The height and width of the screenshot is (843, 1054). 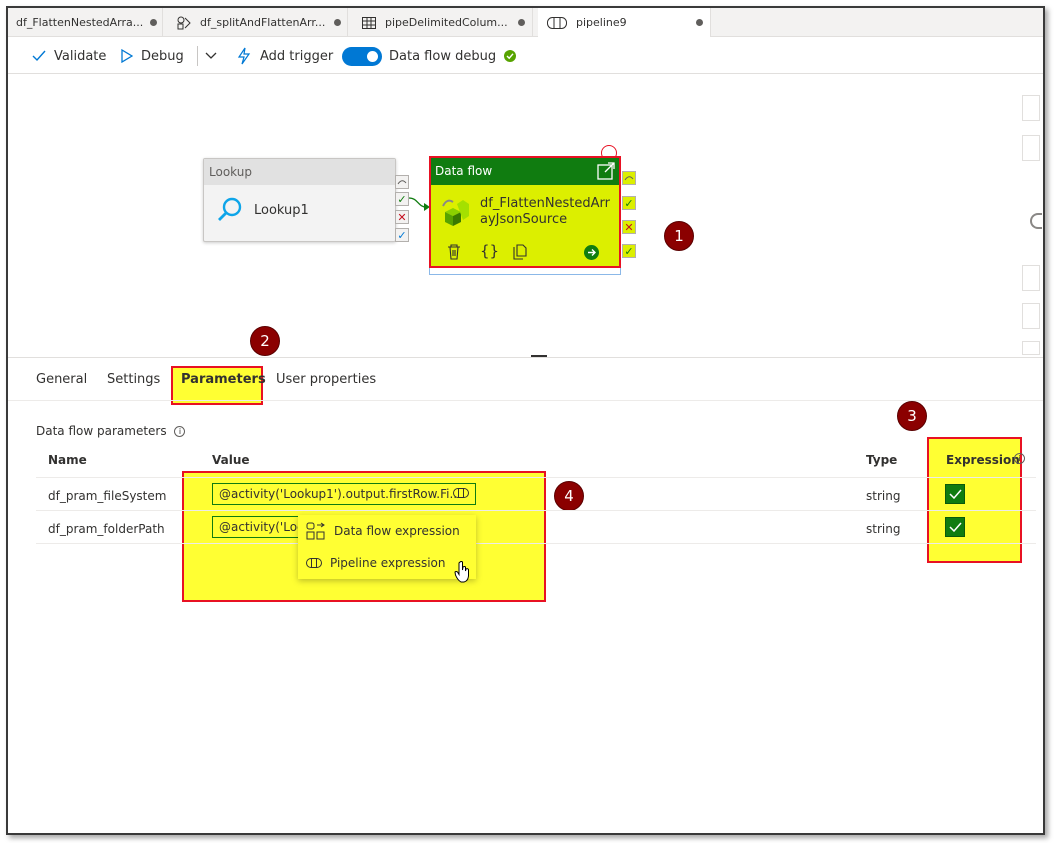 I want to click on dataflow-node-name: df_FlattenNestedArrayJsonSource, so click(x=545, y=211).